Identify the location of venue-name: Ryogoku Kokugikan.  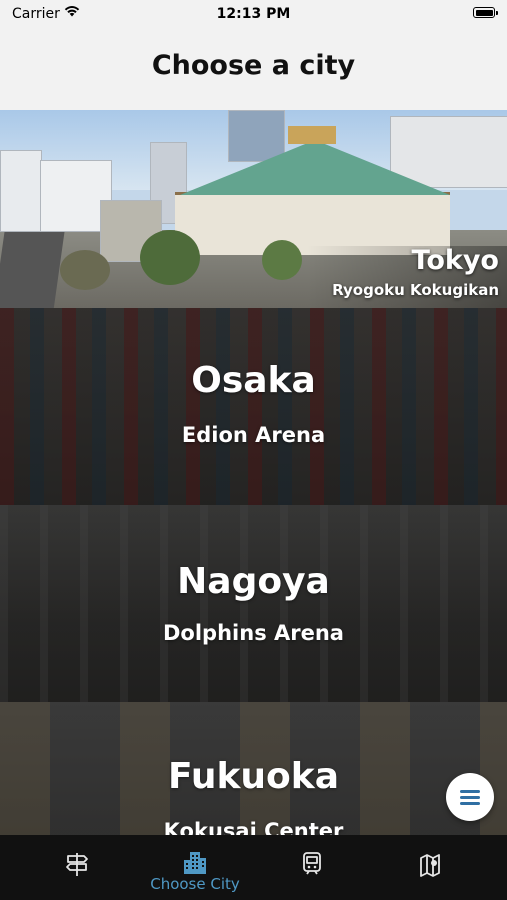
(415, 290).